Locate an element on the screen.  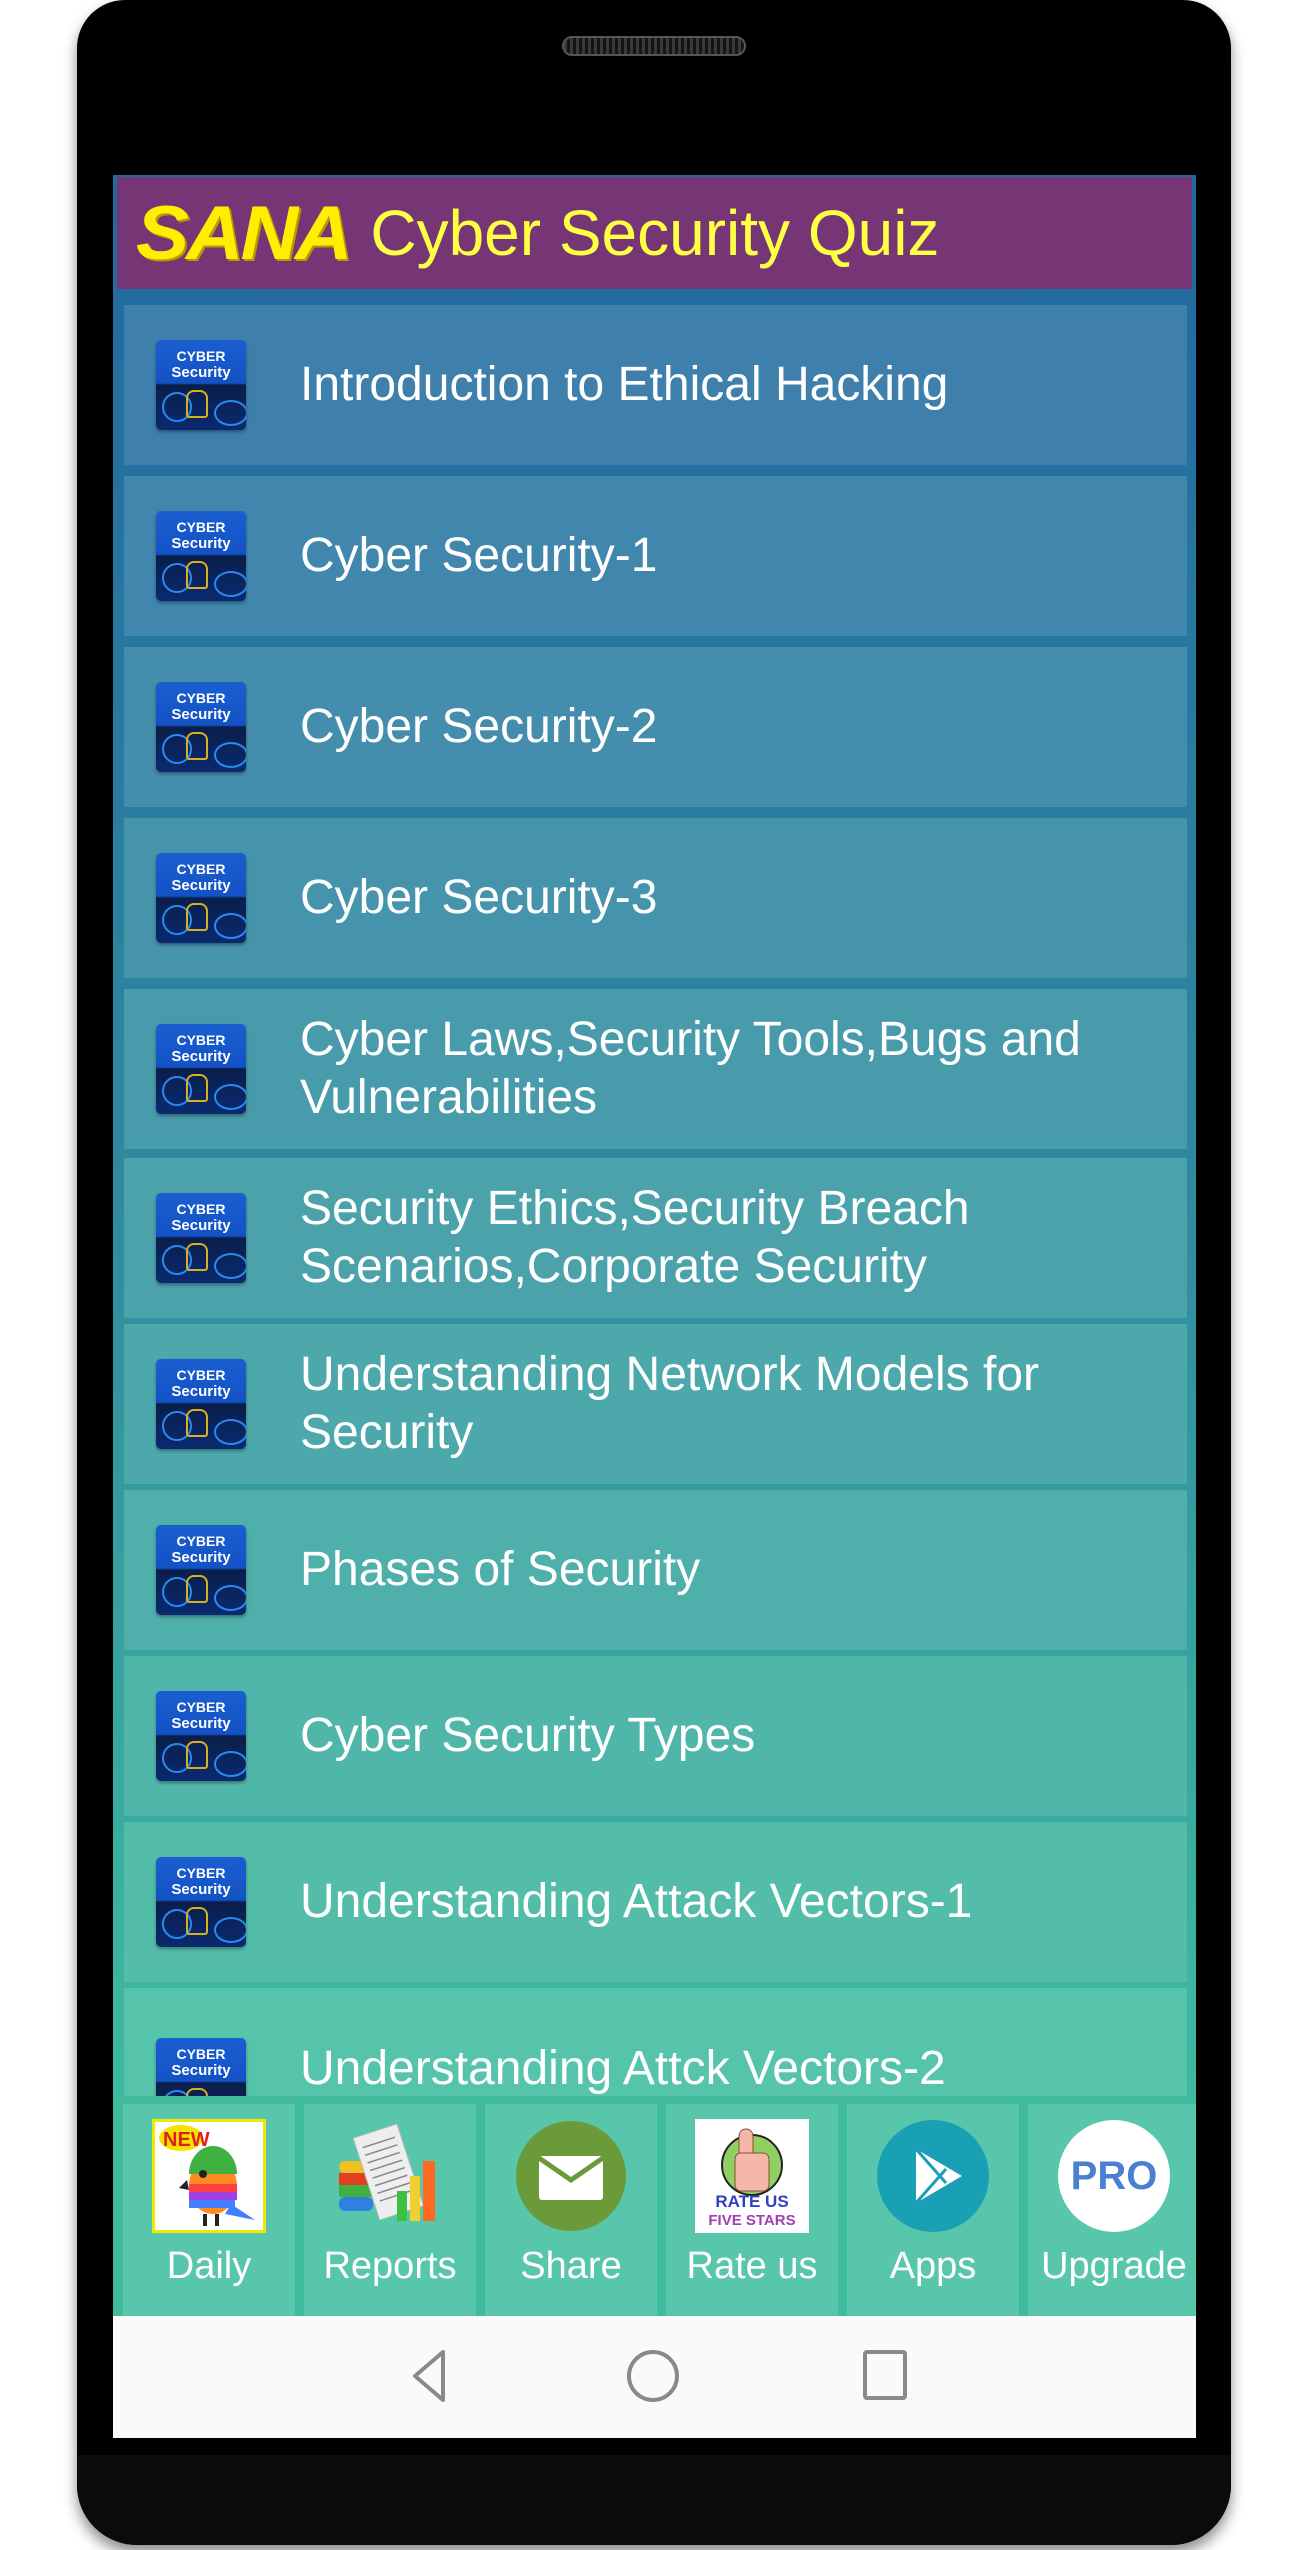
topic-list-item: CYBER Security Cyber Security Types is located at coordinates (655, 1736).